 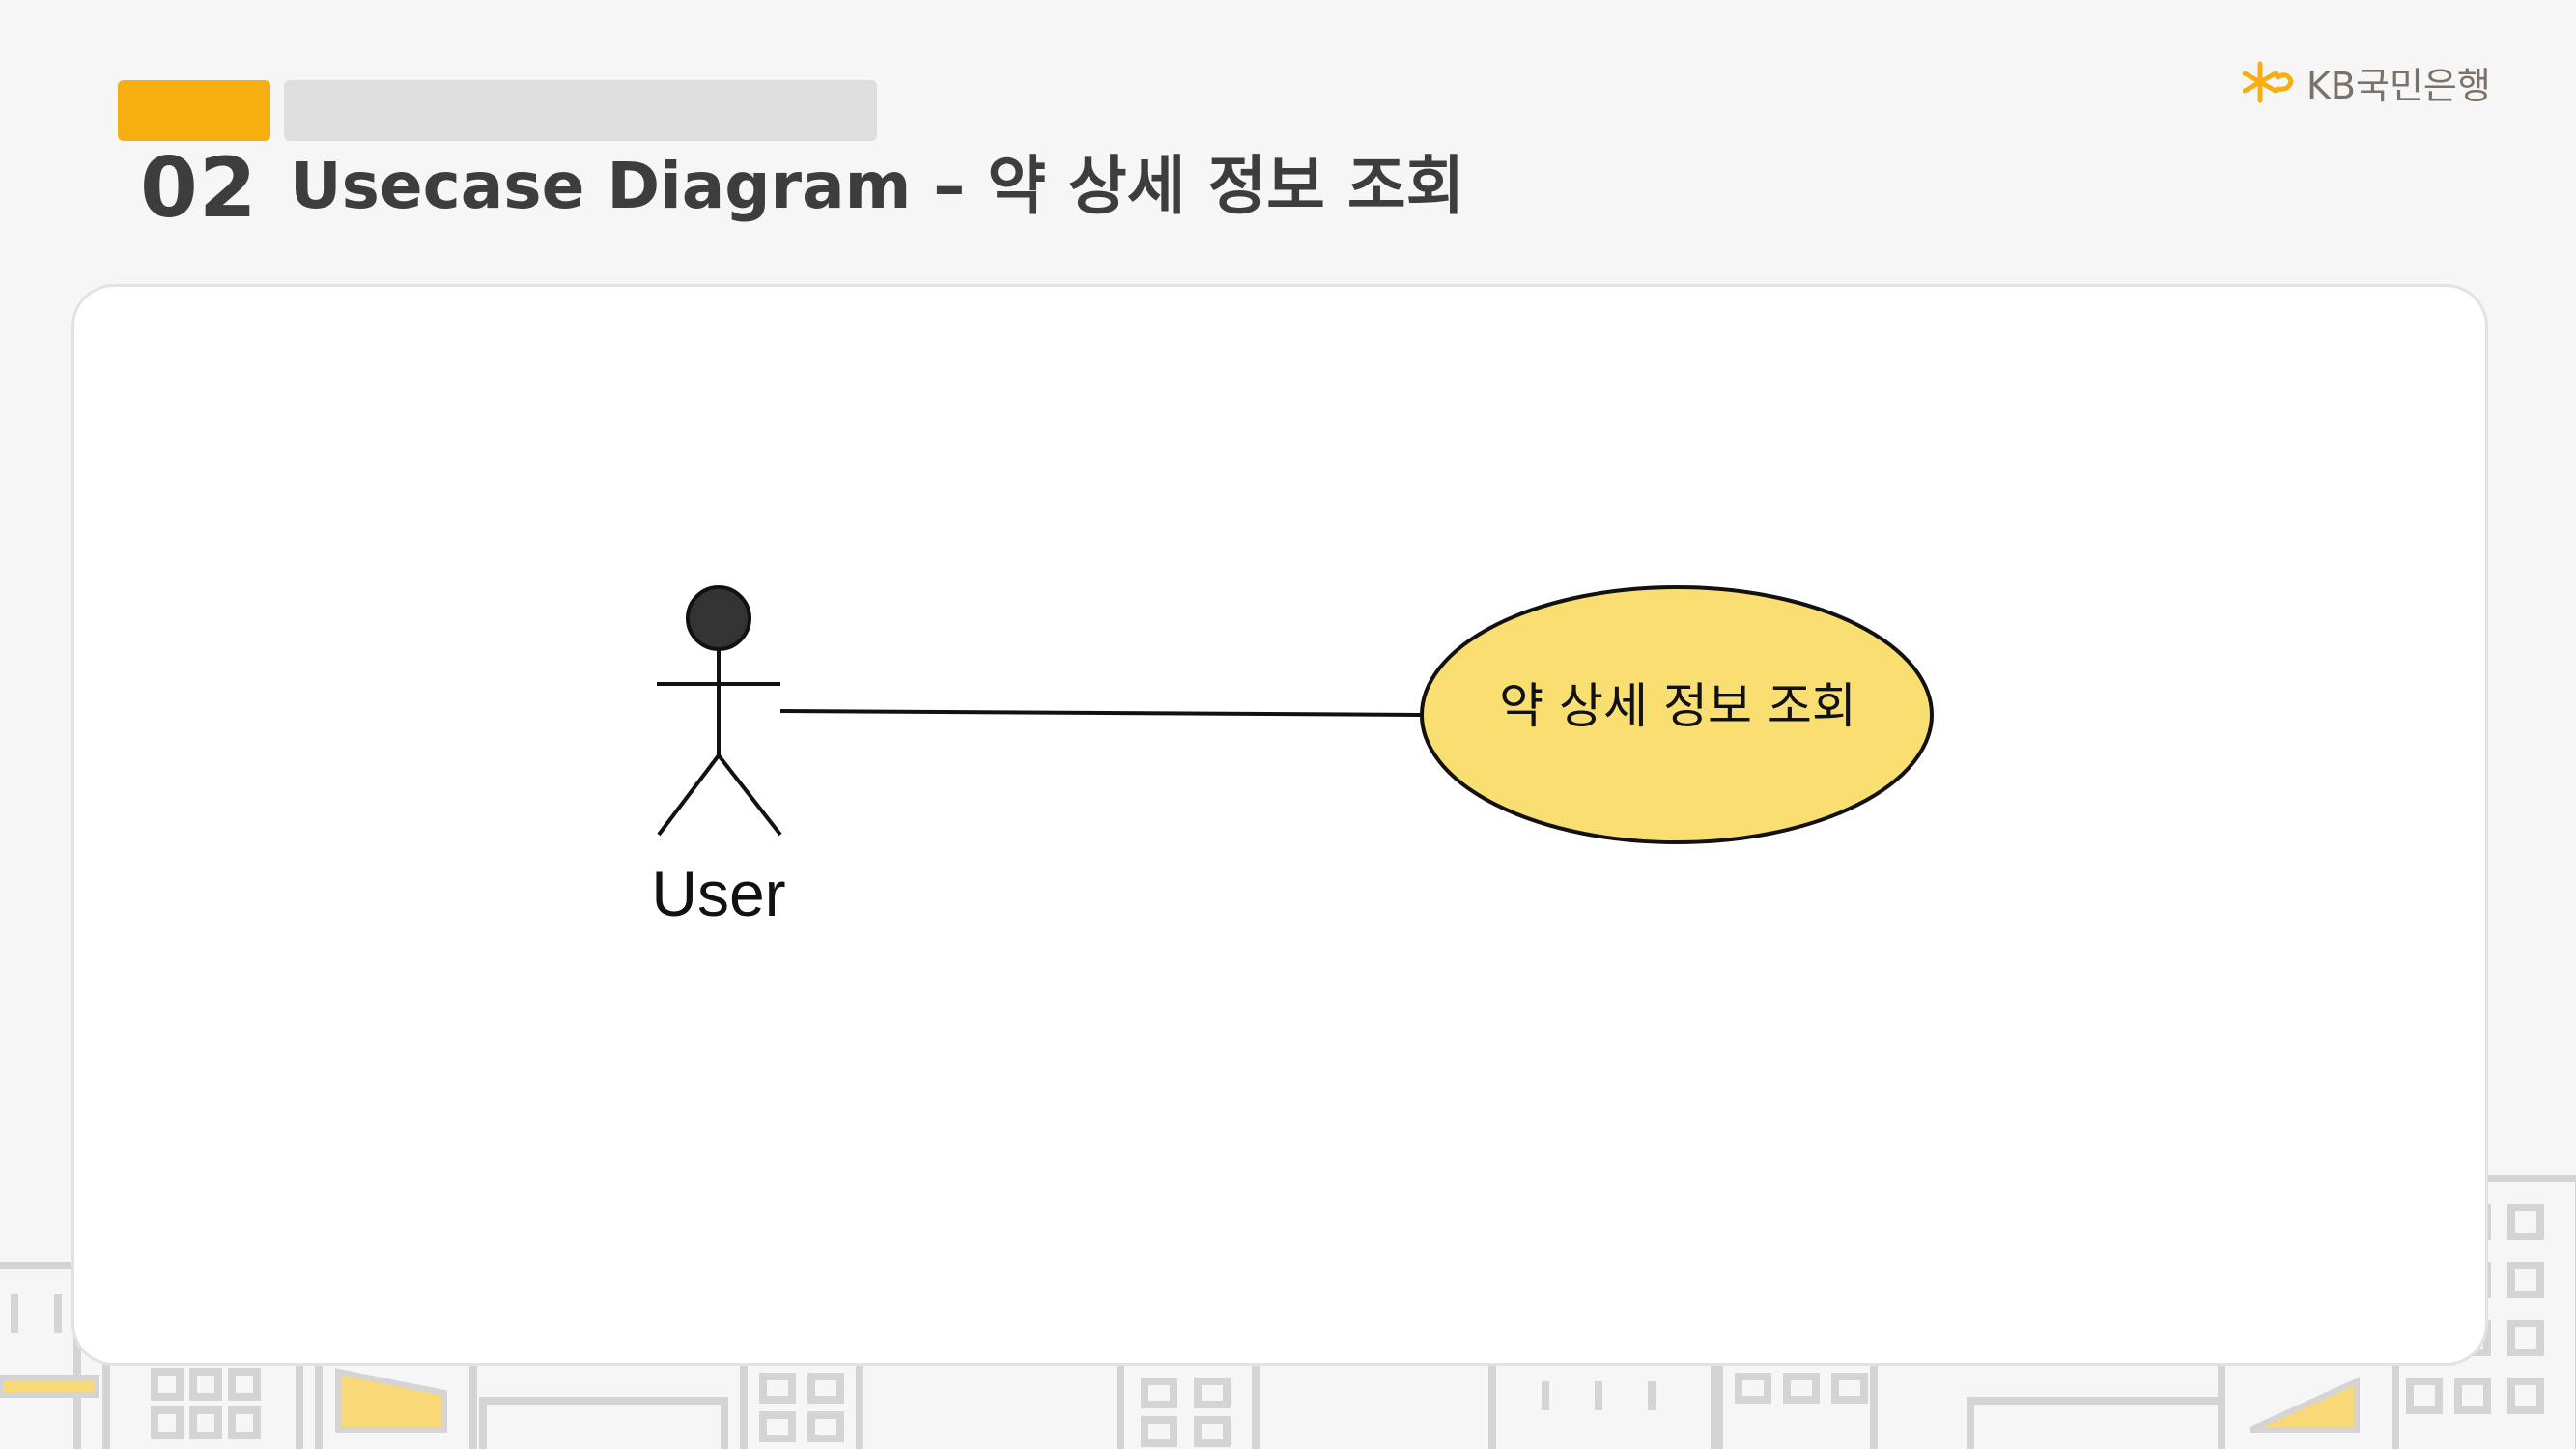 I want to click on association-line, so click(x=1101, y=713).